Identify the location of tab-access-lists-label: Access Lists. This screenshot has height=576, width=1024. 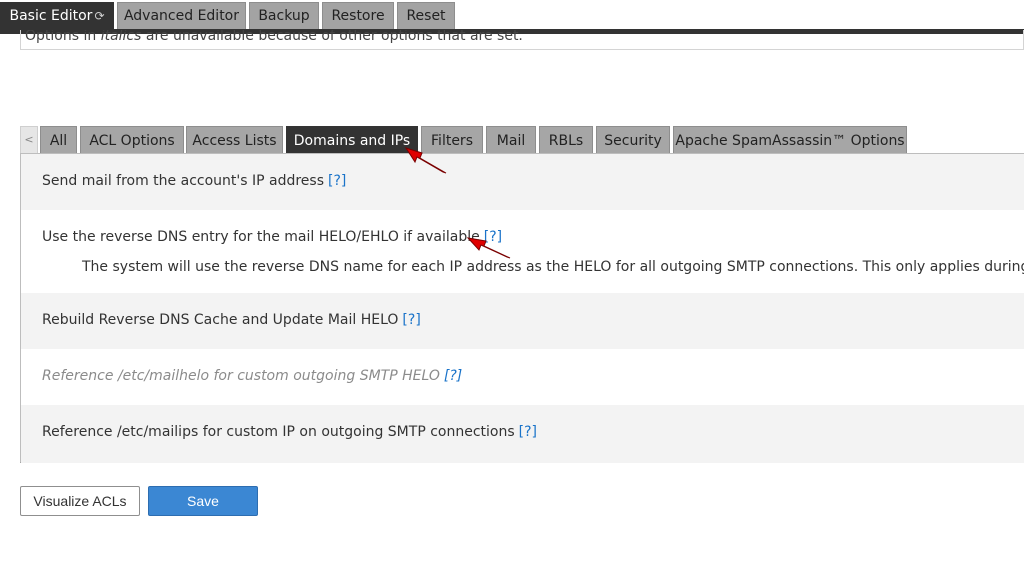
(234, 141).